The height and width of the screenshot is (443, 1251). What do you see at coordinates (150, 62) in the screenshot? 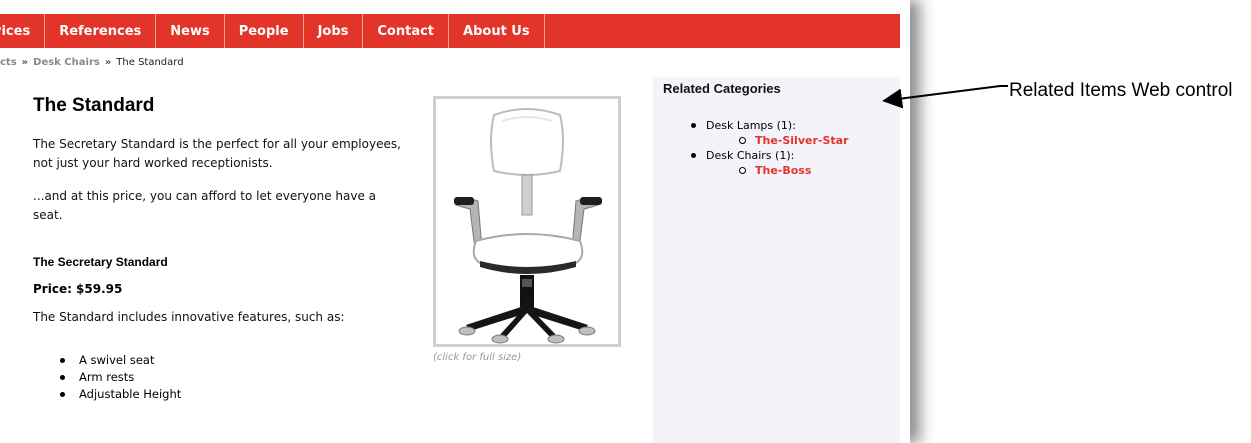
I see `breadcrumb-current: The Standard` at bounding box center [150, 62].